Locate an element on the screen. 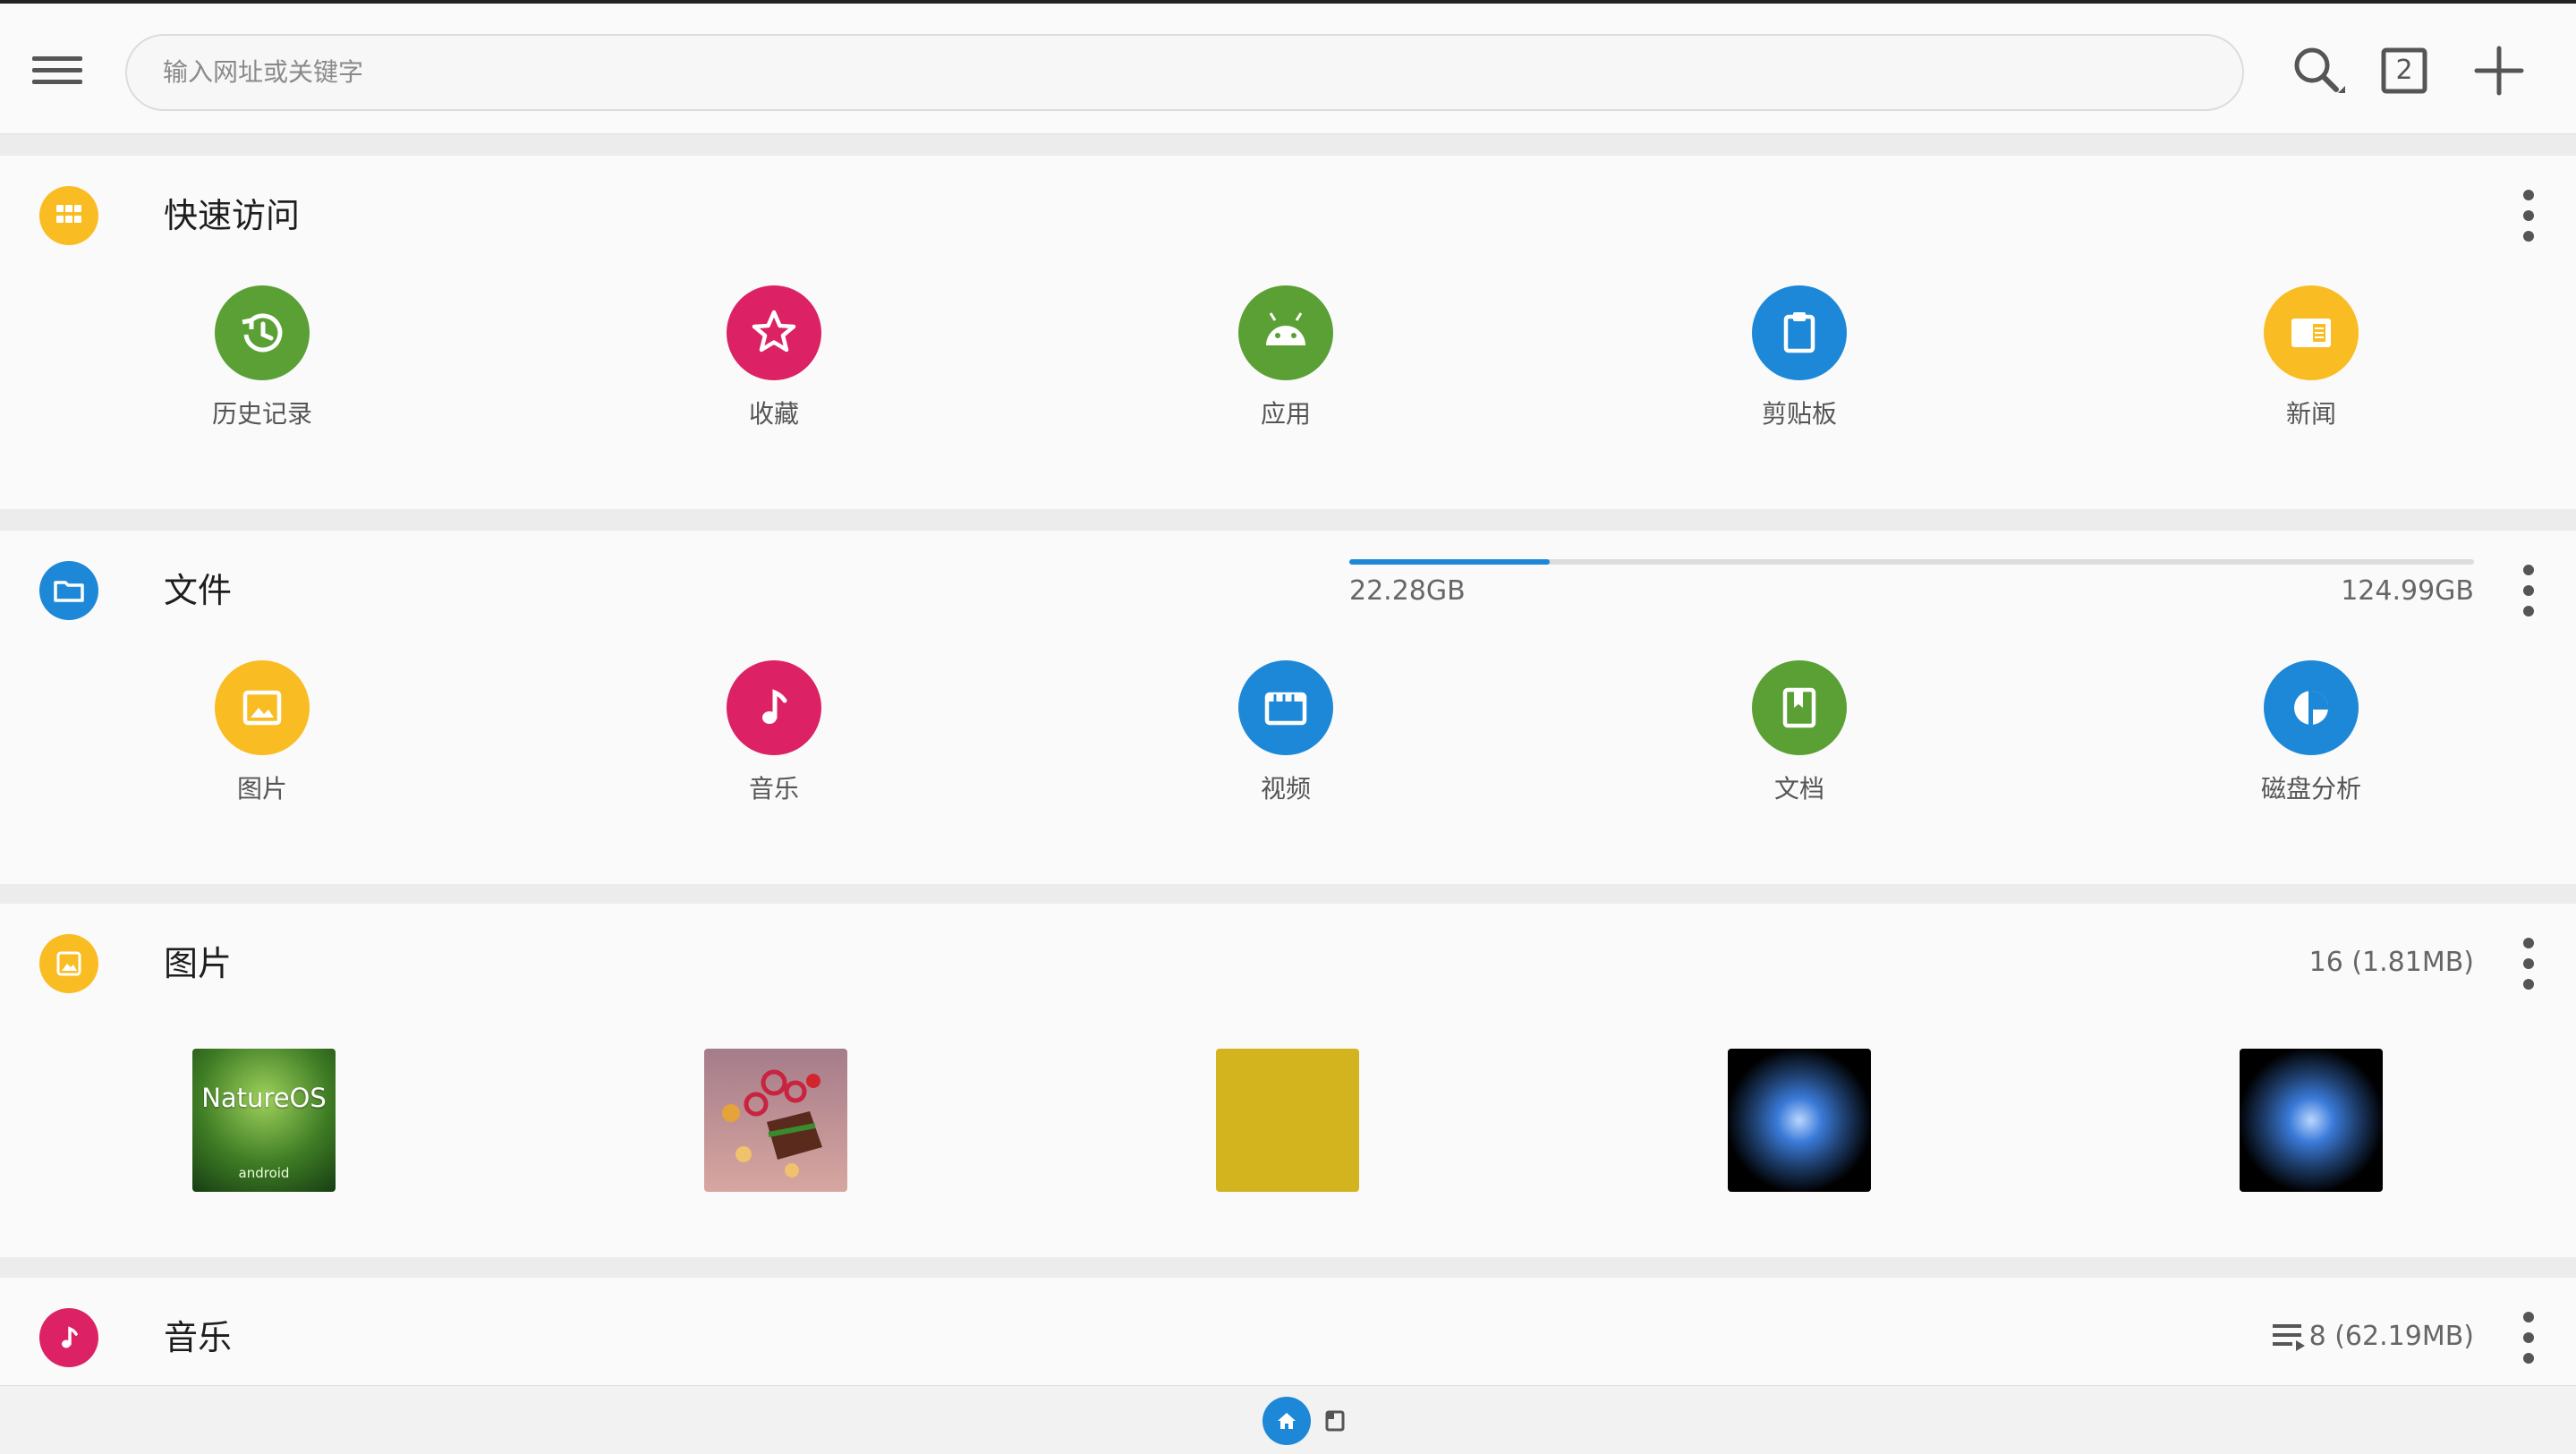 The width and height of the screenshot is (2576, 1454). storage-progress-fill is located at coordinates (1449, 562).